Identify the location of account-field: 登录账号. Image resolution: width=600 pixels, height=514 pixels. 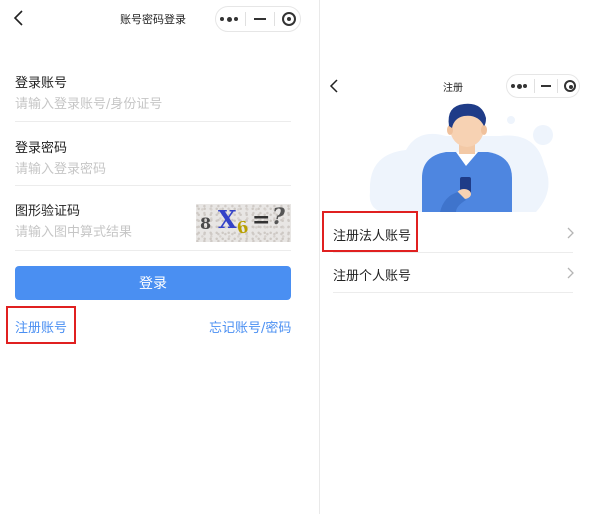
(153, 97).